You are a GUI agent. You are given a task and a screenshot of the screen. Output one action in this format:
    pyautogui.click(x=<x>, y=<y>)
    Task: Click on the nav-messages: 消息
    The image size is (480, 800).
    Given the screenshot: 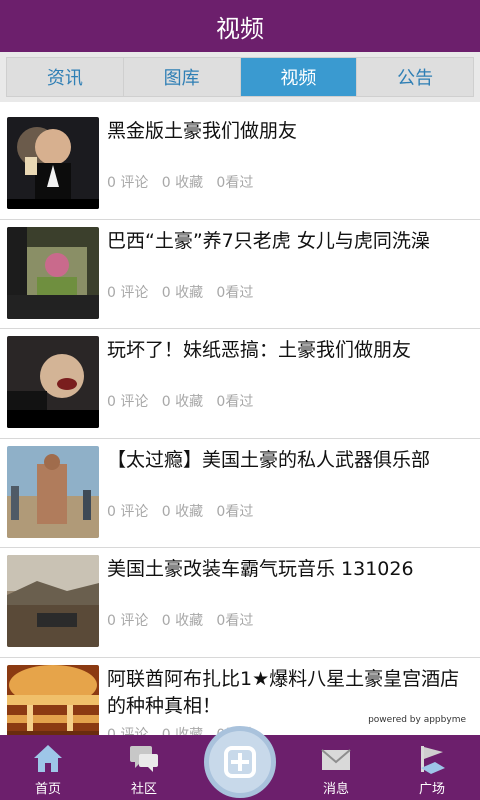 What is the action you would take?
    pyautogui.click(x=336, y=767)
    